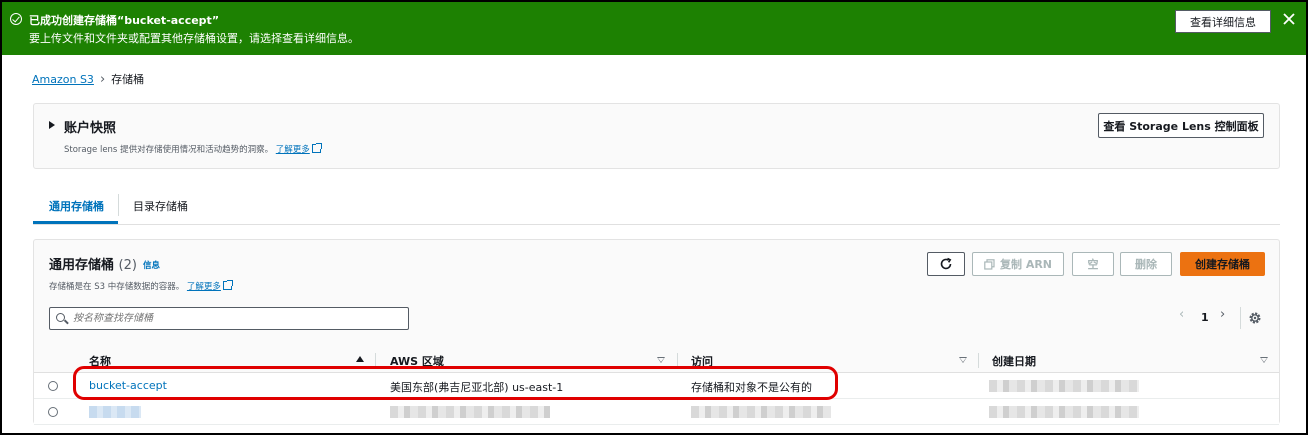 The width and height of the screenshot is (1308, 435). I want to click on copy-arn-button: 复制 ARN, so click(1018, 264).